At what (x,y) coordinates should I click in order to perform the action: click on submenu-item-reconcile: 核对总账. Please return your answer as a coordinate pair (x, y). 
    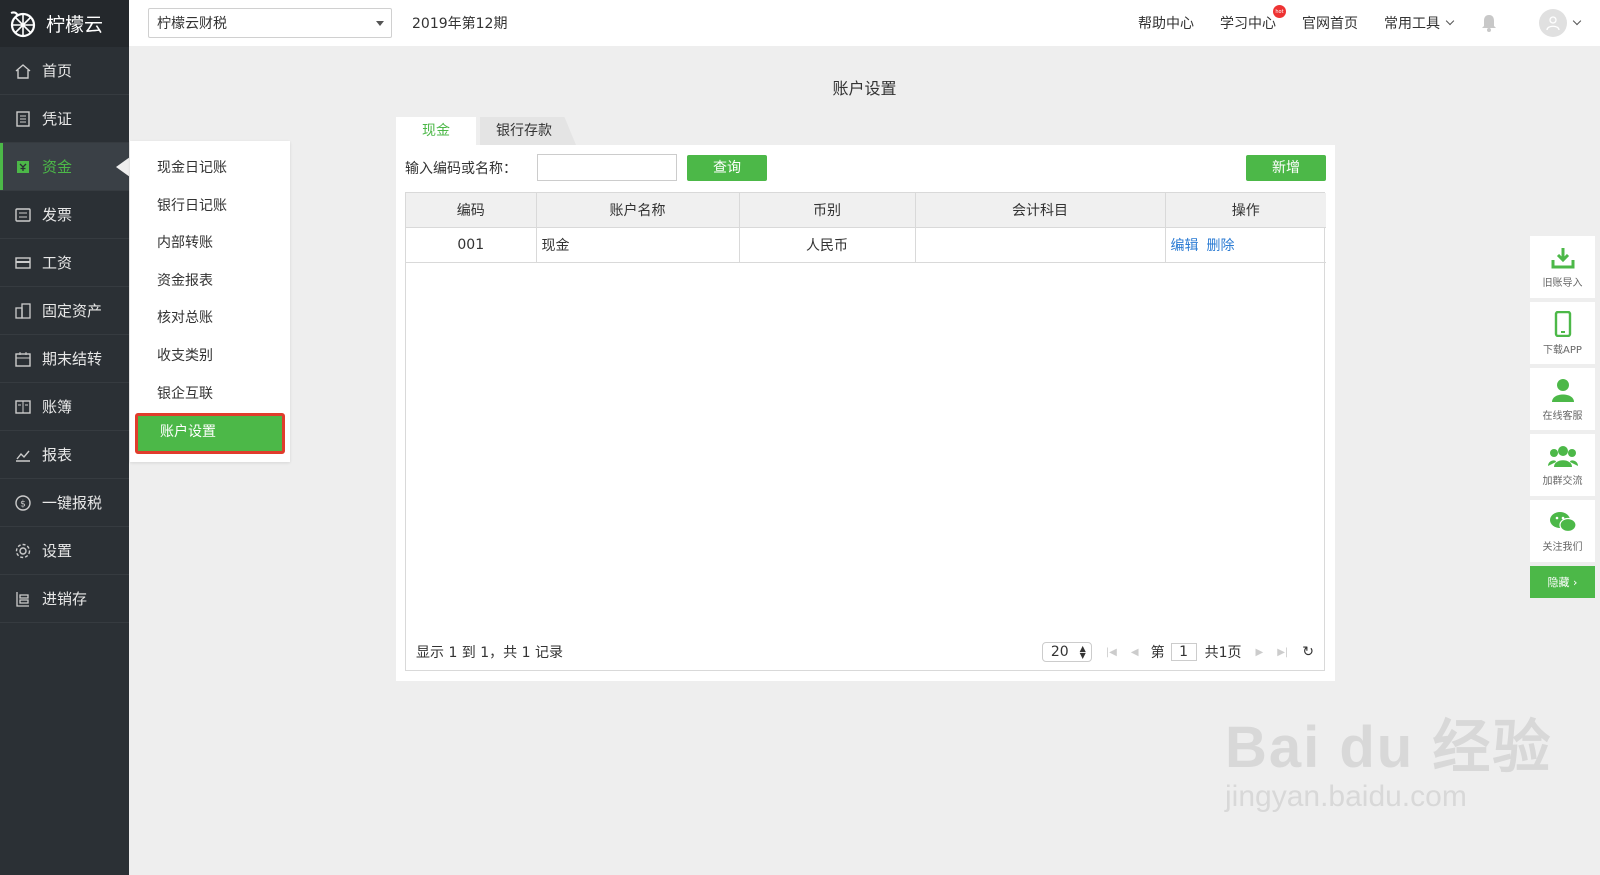
    Looking at the image, I should click on (210, 319).